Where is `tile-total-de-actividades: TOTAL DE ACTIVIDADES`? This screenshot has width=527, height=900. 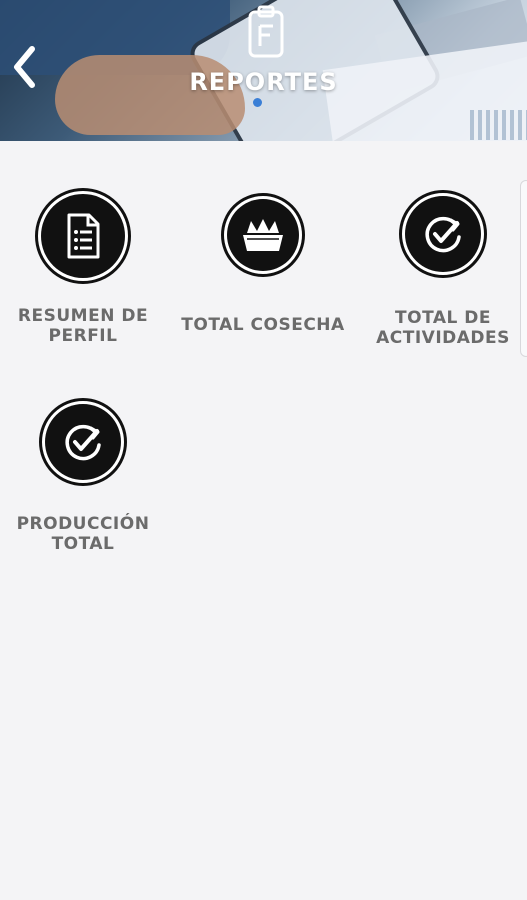 tile-total-de-actividades: TOTAL DE ACTIVIDADES is located at coordinates (441, 269).